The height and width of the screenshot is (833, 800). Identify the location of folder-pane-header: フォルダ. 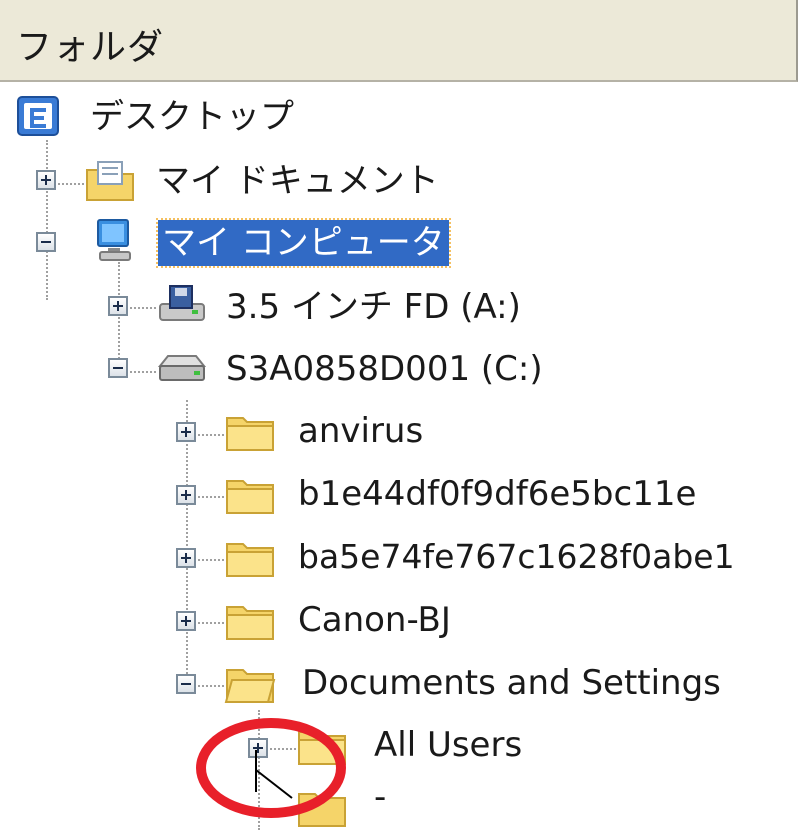
(399, 41).